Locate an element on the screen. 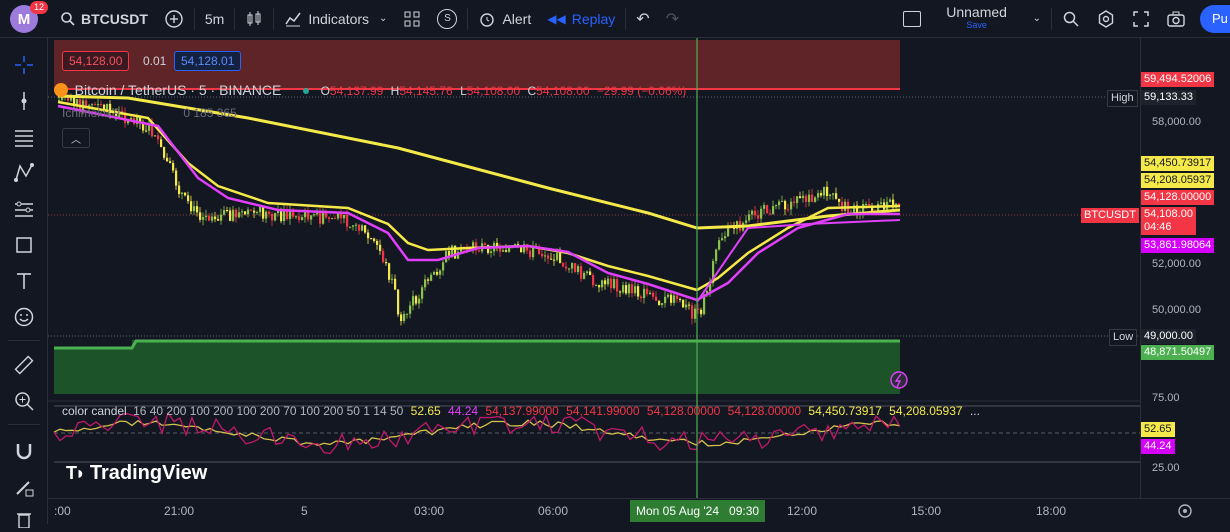 The image size is (1230, 532). redo-button: ↷ is located at coordinates (672, 19).